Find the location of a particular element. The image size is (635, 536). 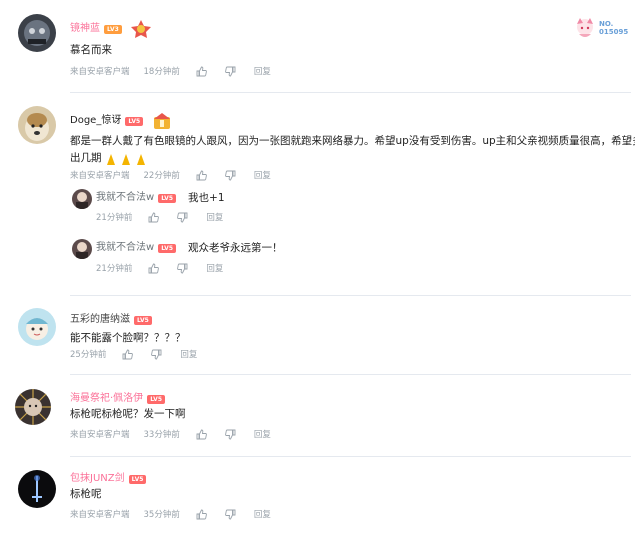

comment-text-continued: 出几期 is located at coordinates (110, 158).